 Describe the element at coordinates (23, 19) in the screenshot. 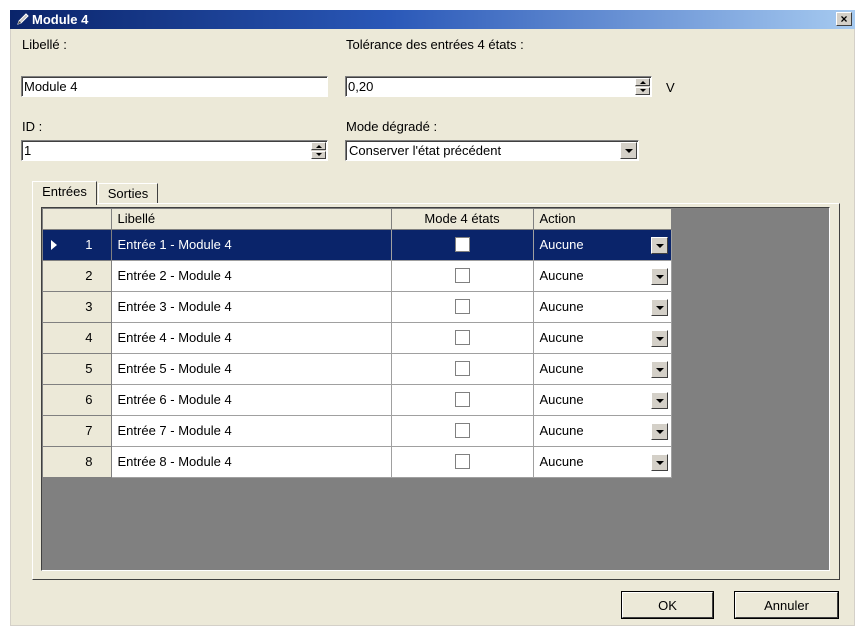

I see `pen-icon` at that location.